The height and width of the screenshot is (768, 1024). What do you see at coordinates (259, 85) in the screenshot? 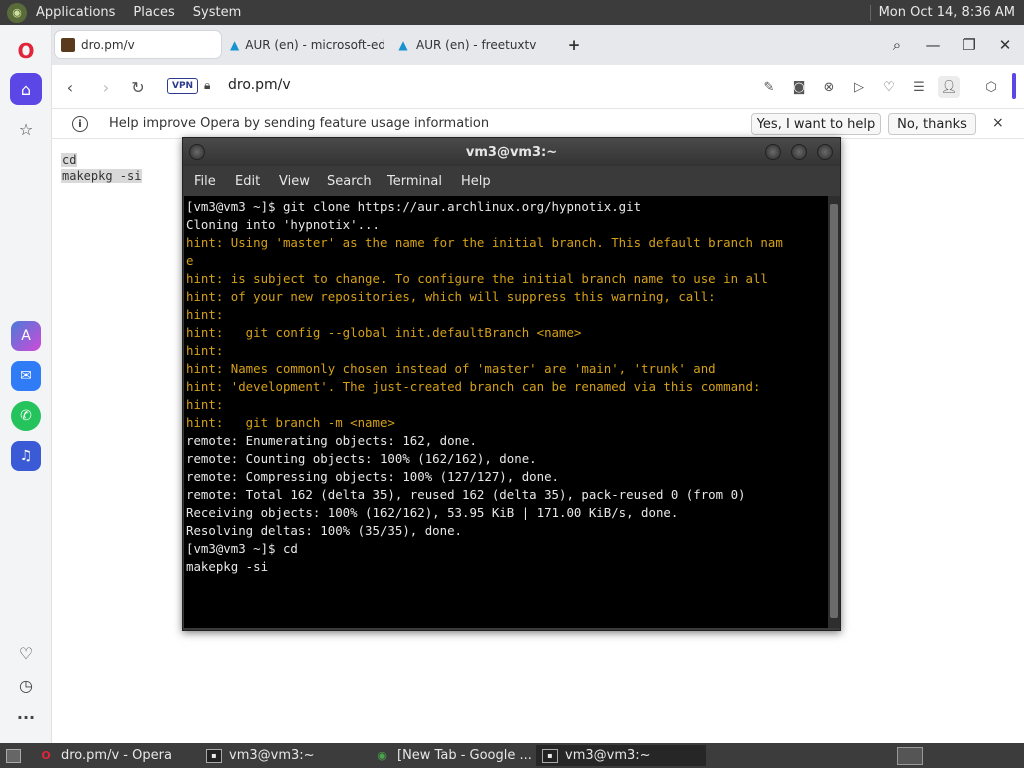
I see `url-field: dro.pm/v` at bounding box center [259, 85].